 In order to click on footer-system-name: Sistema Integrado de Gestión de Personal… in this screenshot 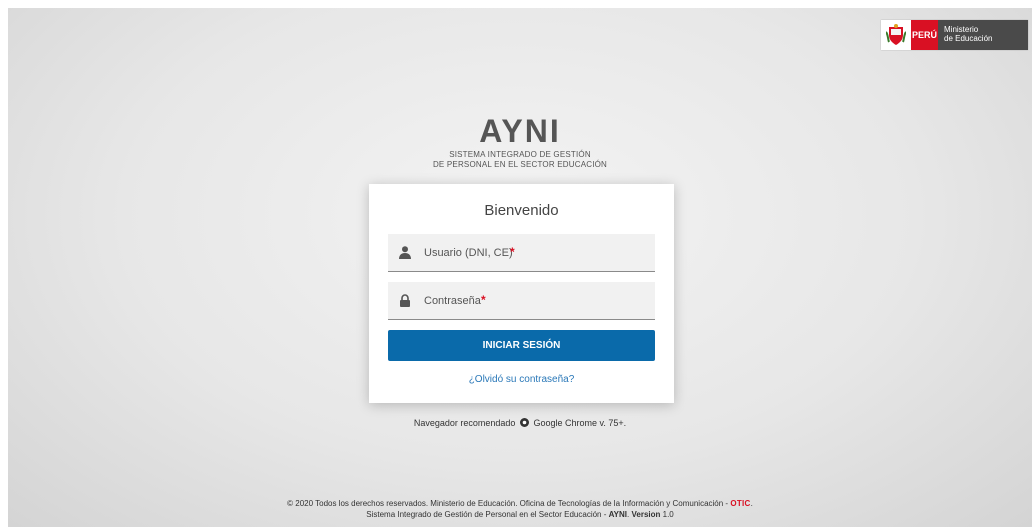, I will do `click(486, 514)`.